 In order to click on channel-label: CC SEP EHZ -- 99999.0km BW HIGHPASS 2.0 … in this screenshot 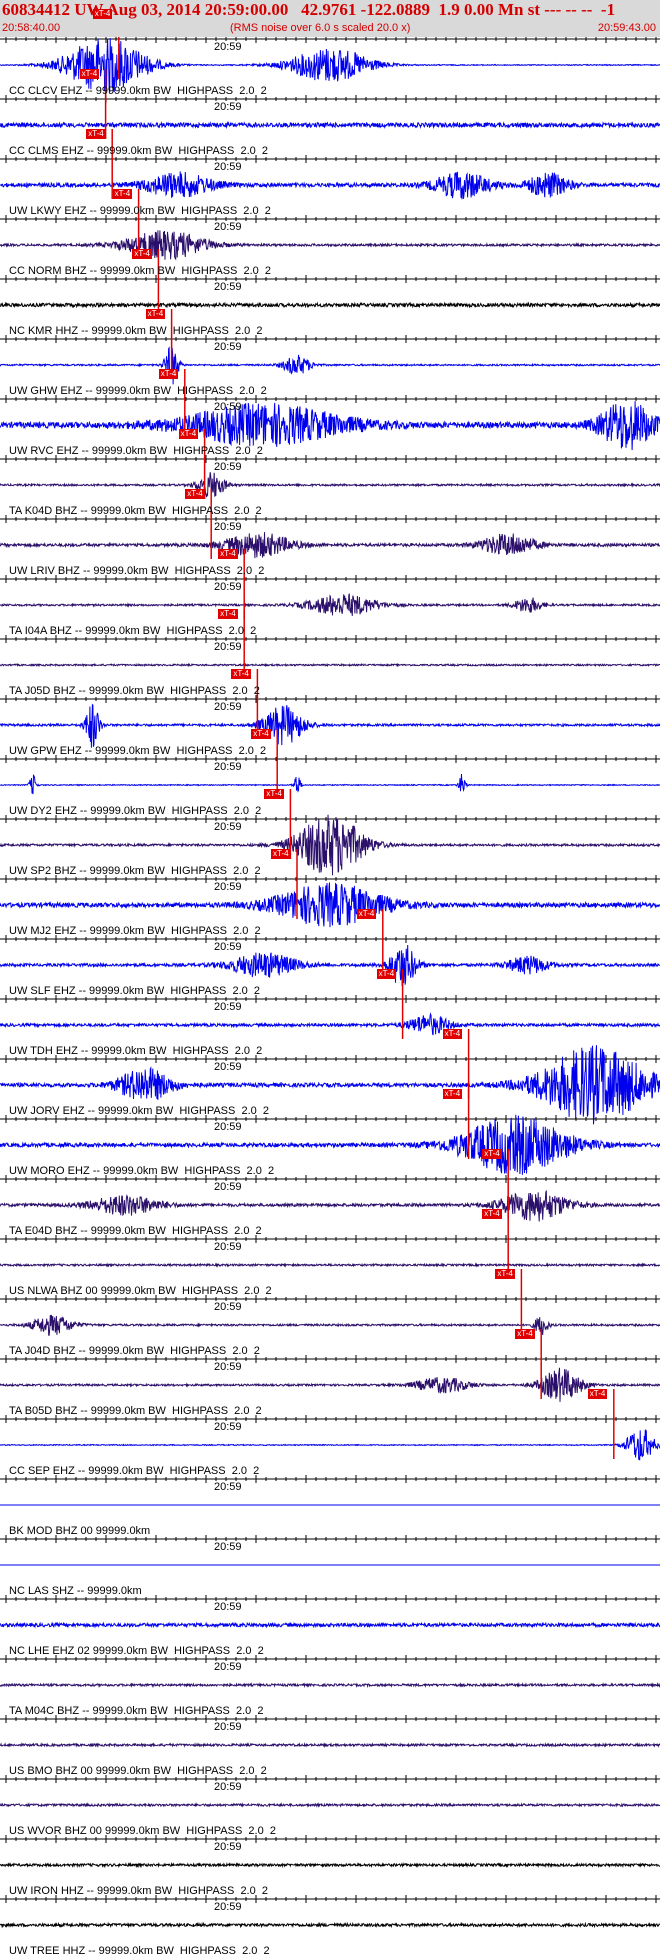, I will do `click(134, 1471)`.